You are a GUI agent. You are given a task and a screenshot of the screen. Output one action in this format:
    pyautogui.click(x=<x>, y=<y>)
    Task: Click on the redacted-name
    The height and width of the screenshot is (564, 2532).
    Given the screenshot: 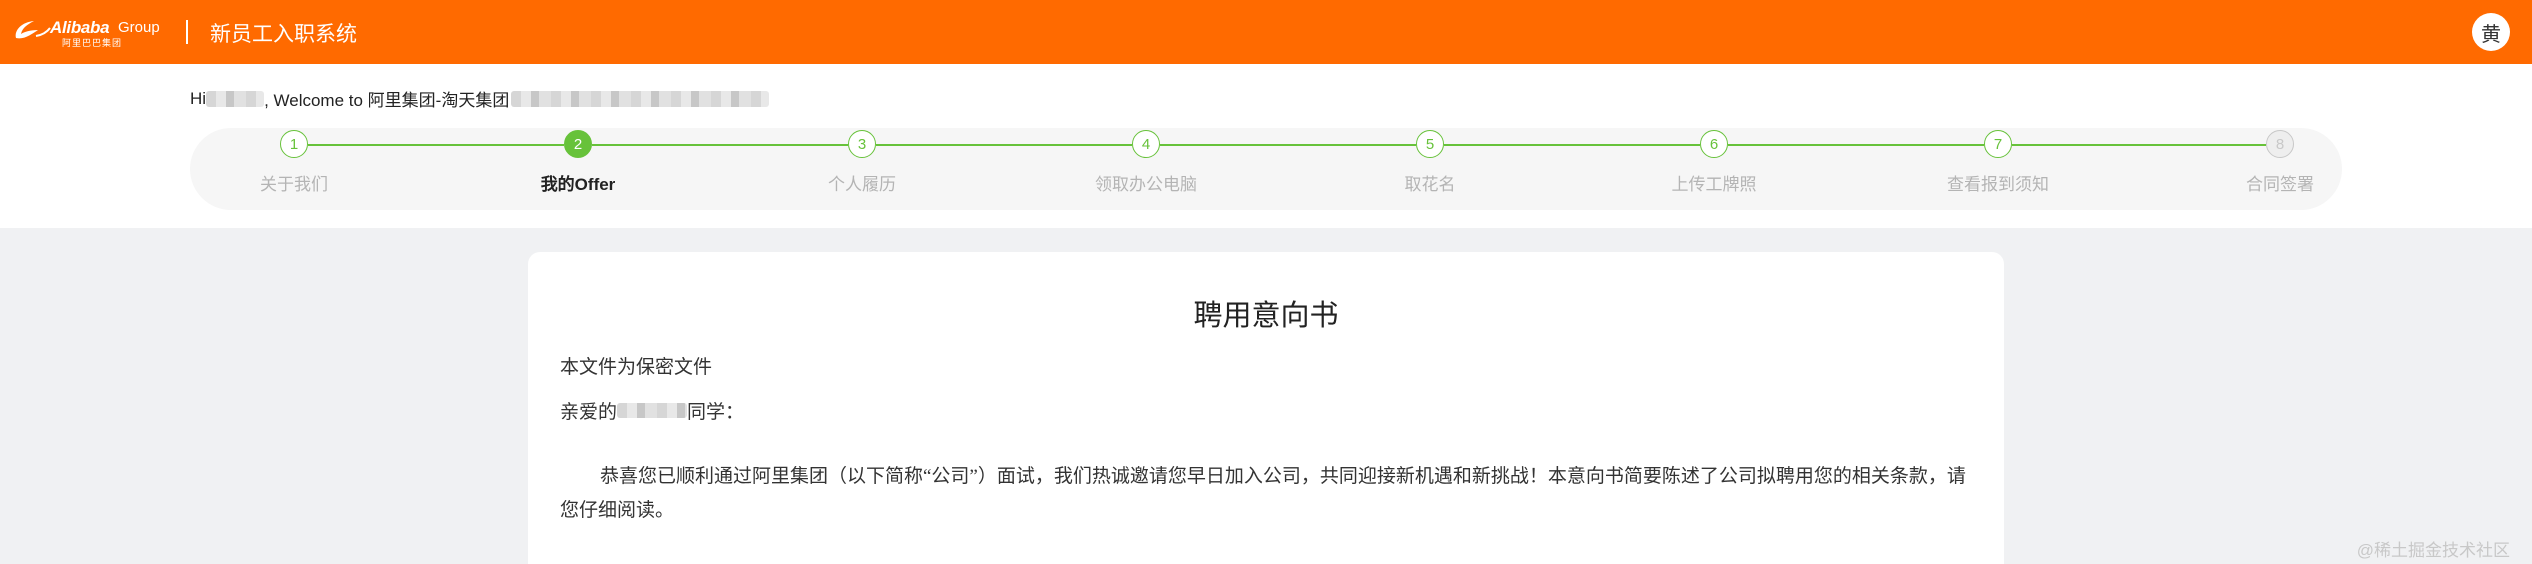 What is the action you would take?
    pyautogui.click(x=235, y=98)
    